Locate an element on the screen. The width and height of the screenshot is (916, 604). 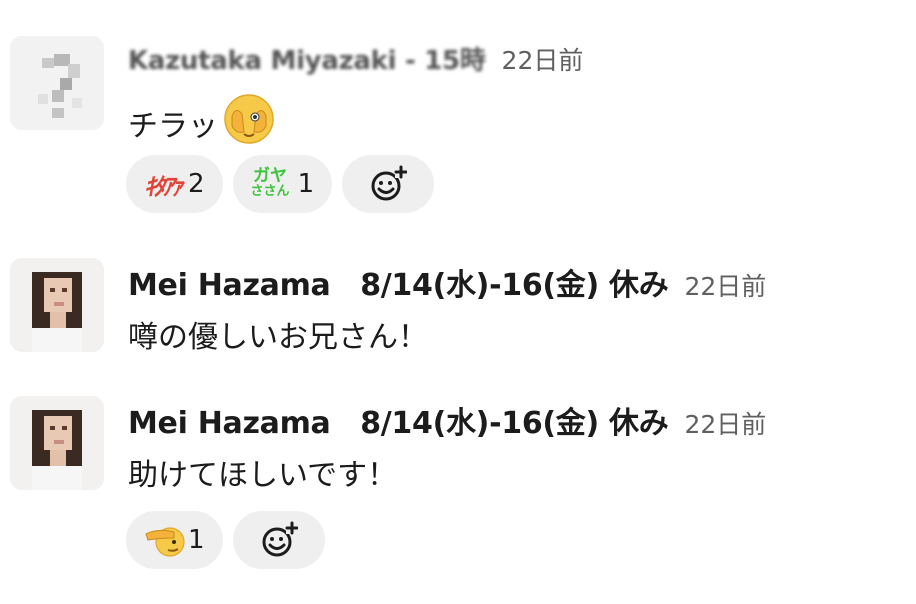
message-body: 助けてほしいです！ is located at coordinates (263, 475).